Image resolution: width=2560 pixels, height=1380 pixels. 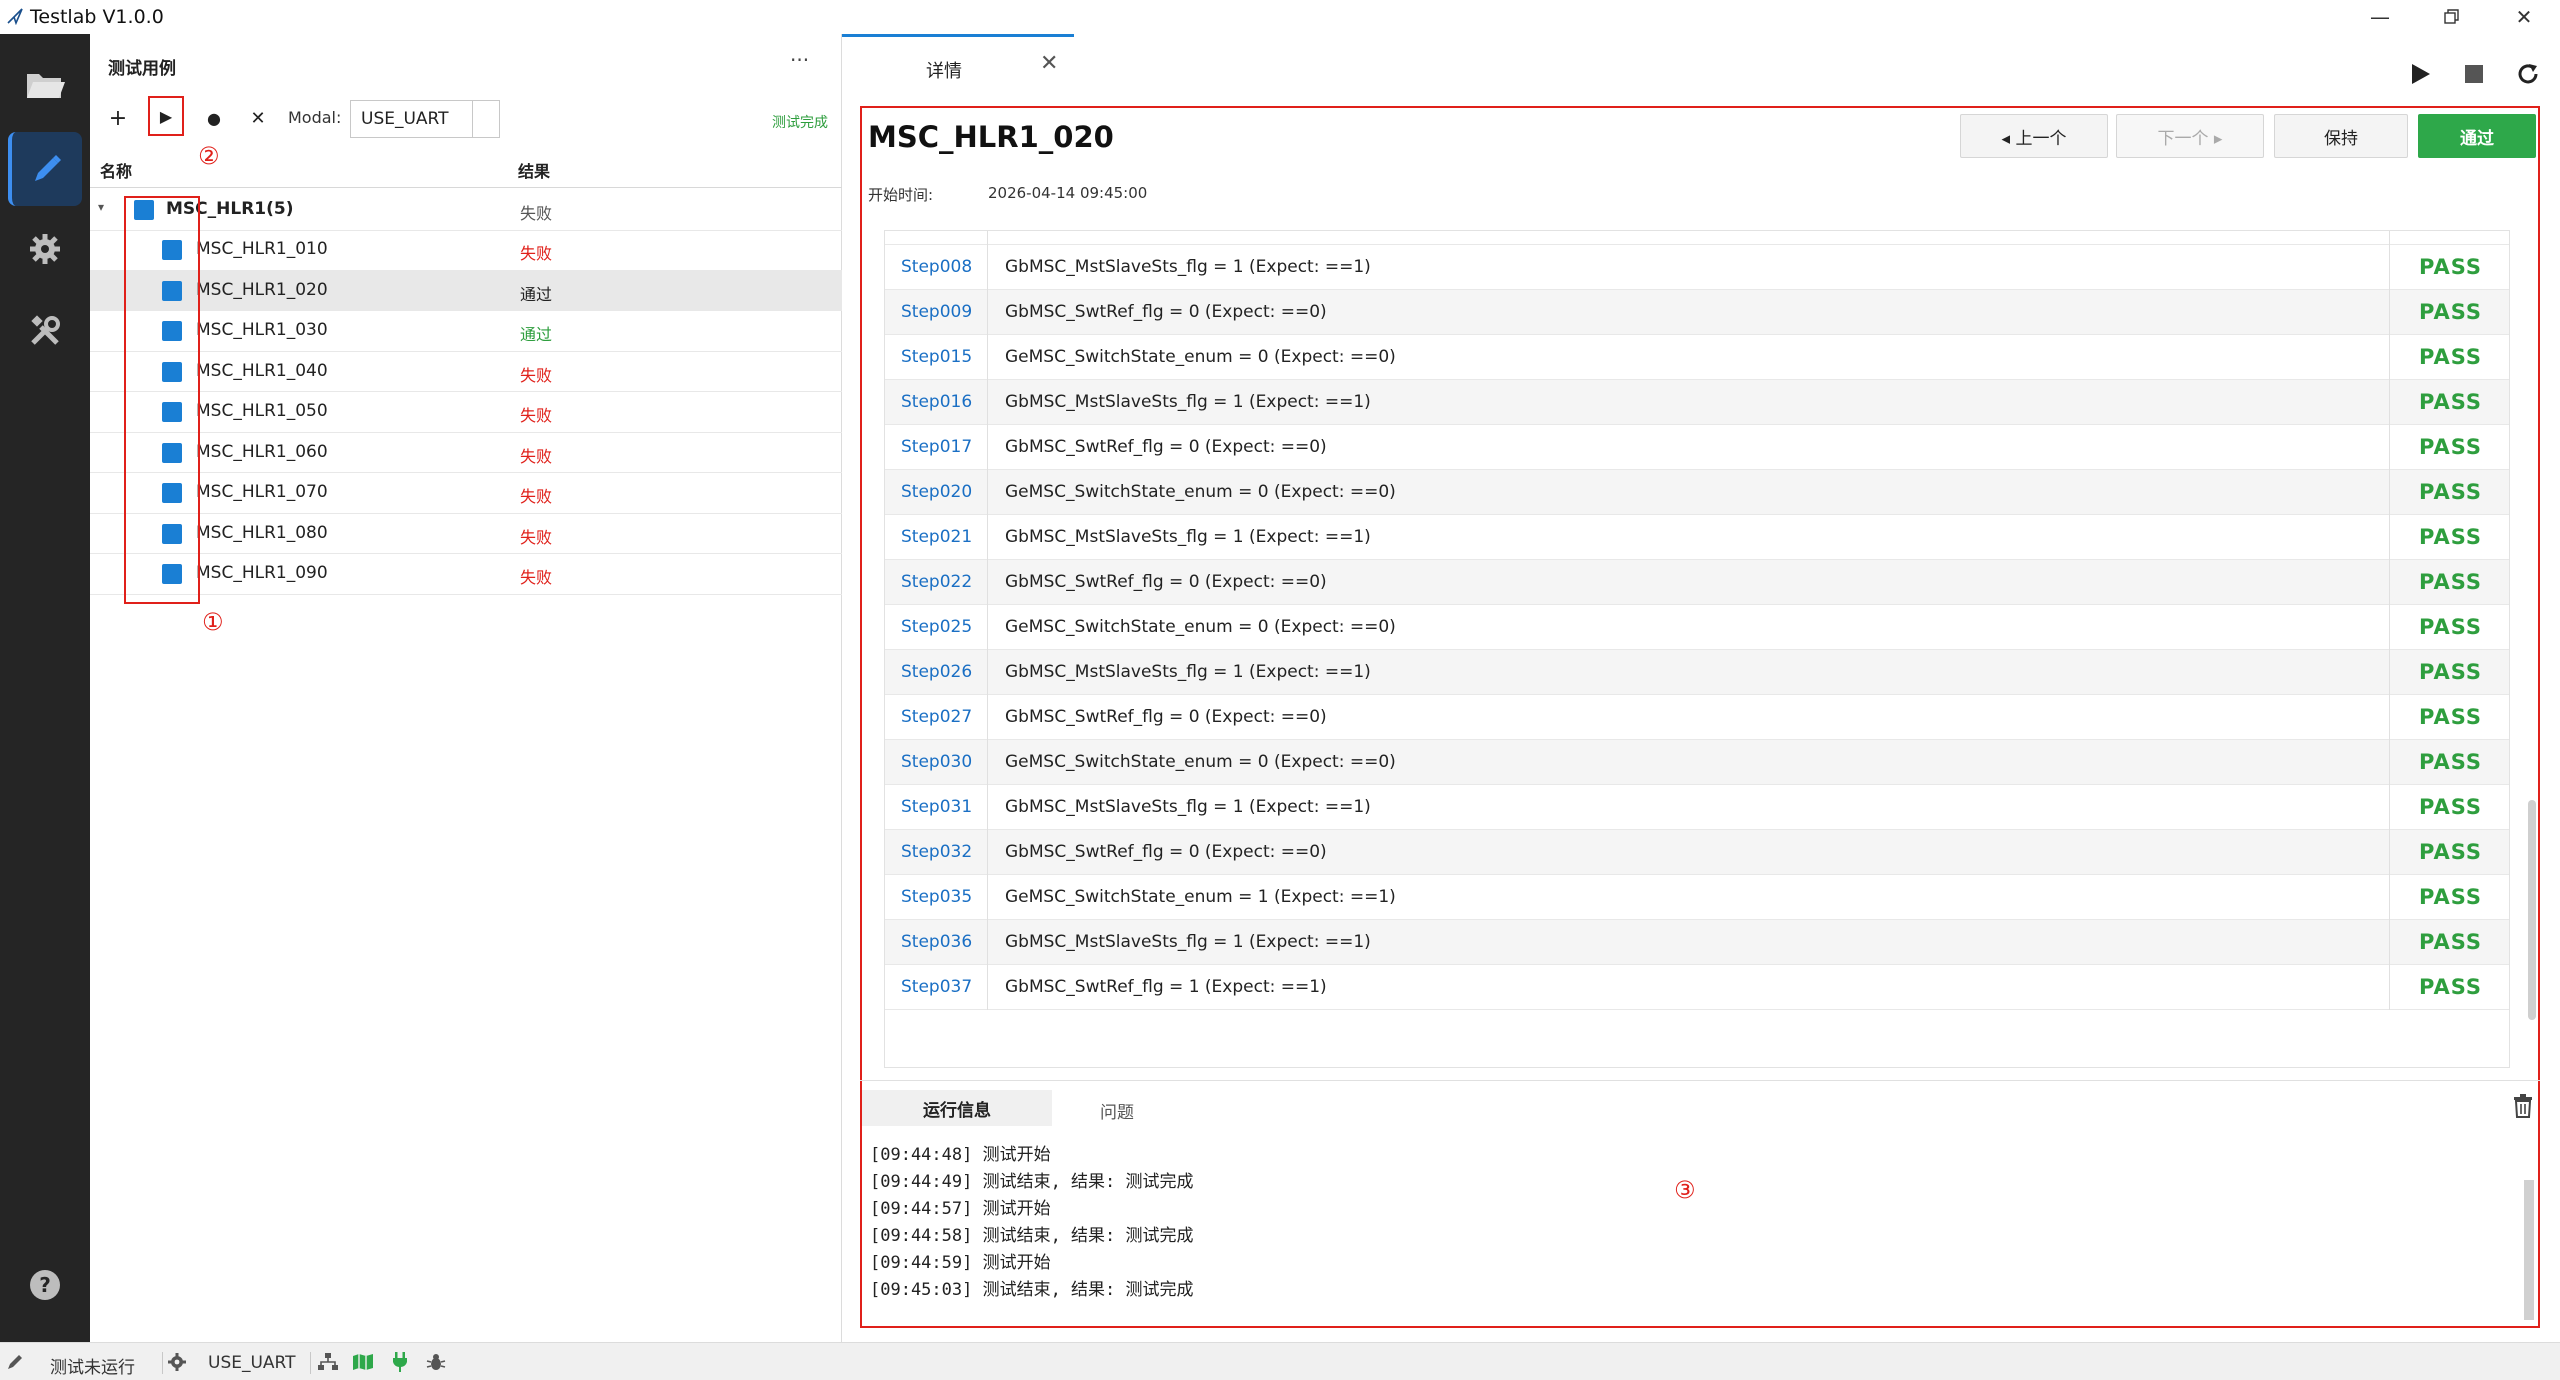 What do you see at coordinates (2389, 238) in the screenshot?
I see `partial-sep2` at bounding box center [2389, 238].